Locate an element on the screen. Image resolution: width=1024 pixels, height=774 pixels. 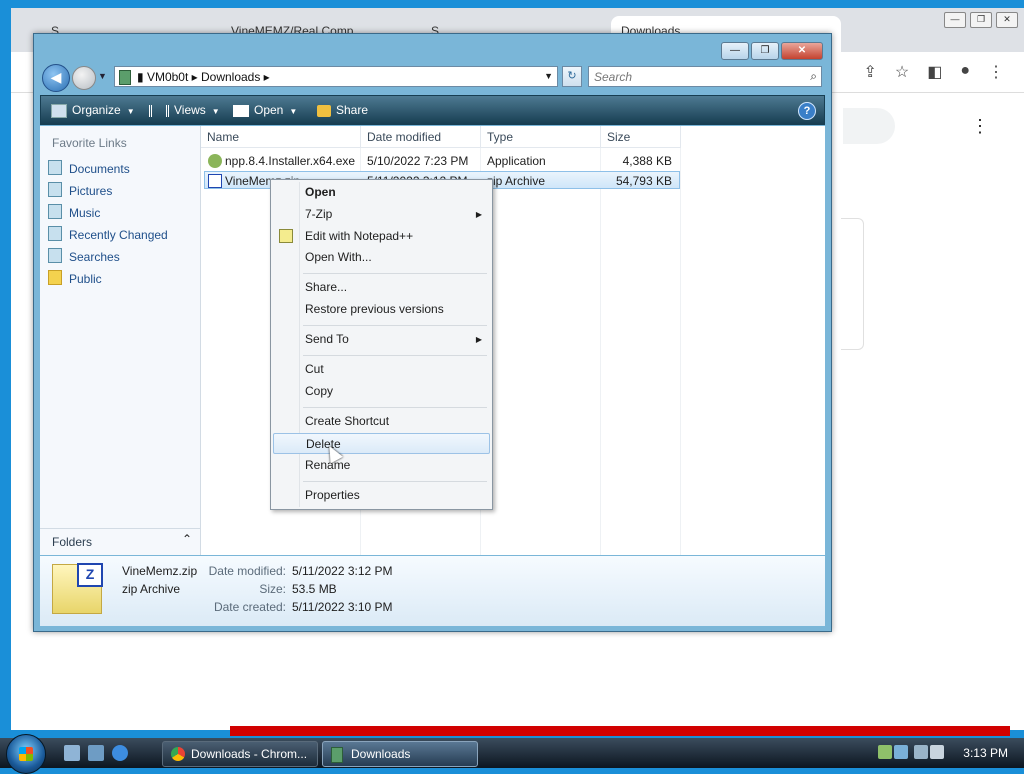
start-button is located at coordinates (26, 754).